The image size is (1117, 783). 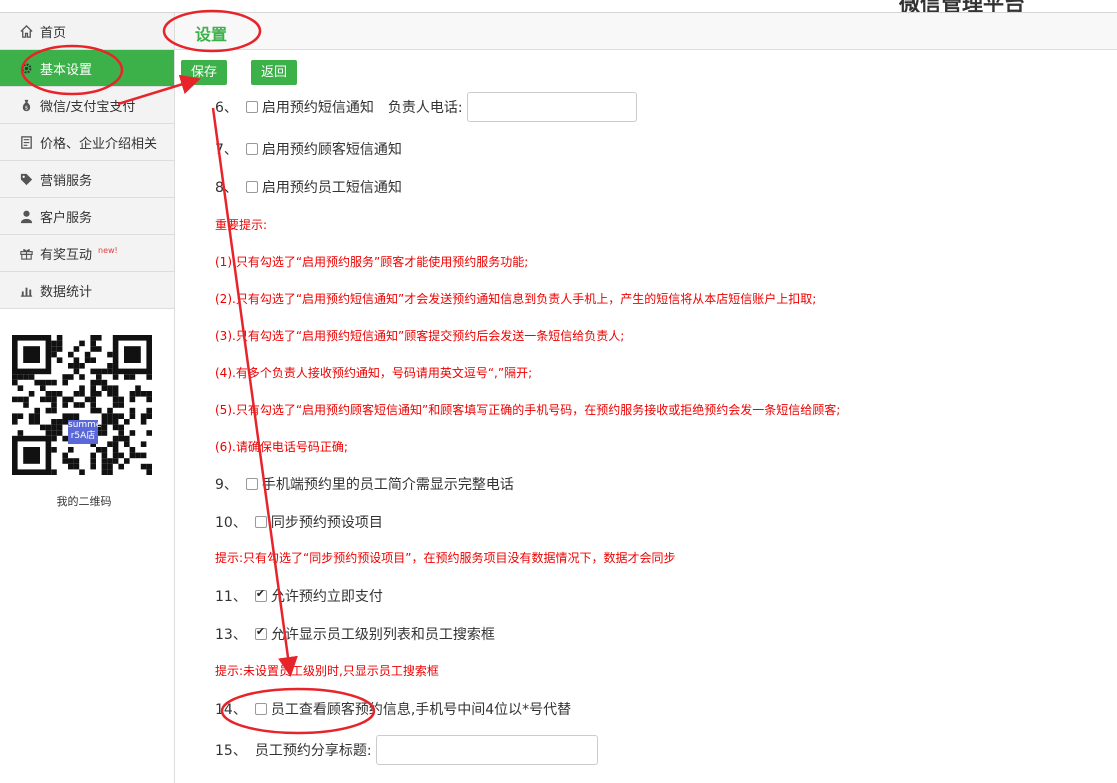 What do you see at coordinates (84, 501) in the screenshot?
I see `qr-caption: 我的二维码` at bounding box center [84, 501].